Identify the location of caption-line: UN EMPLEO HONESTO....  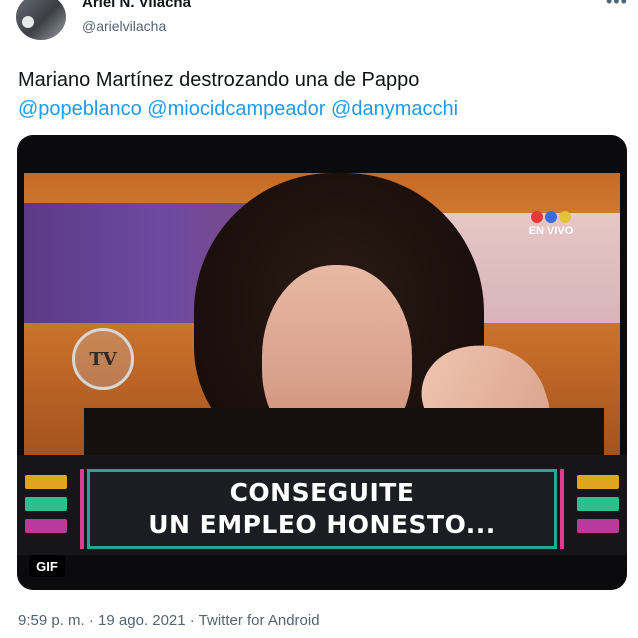
(322, 524).